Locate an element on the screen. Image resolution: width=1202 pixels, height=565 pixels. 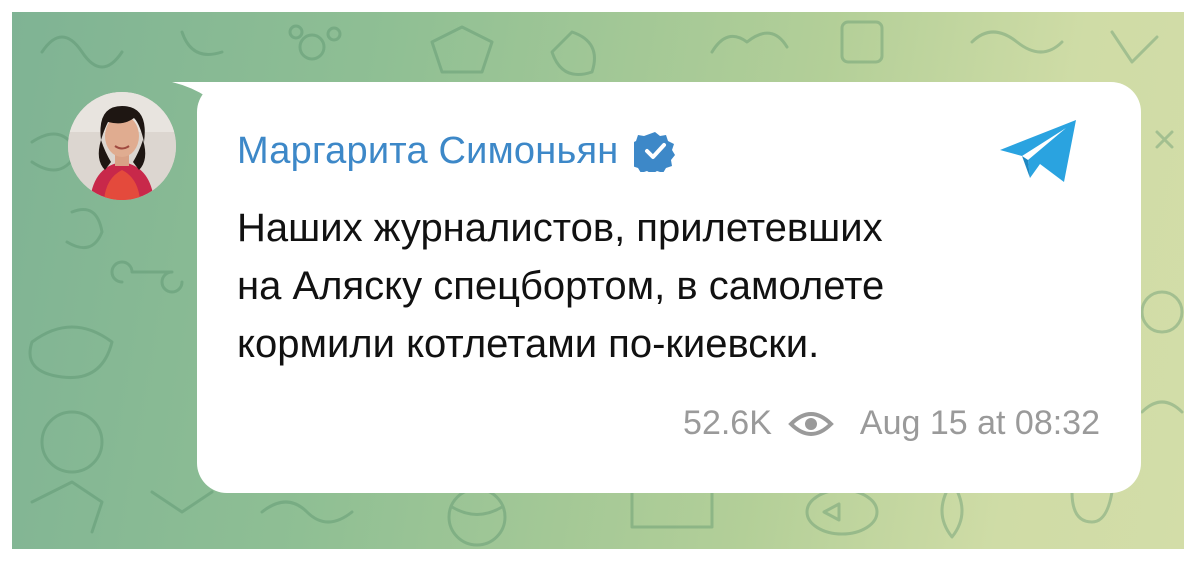
sender-name: Маргарита Симоньян is located at coordinates (427, 151).